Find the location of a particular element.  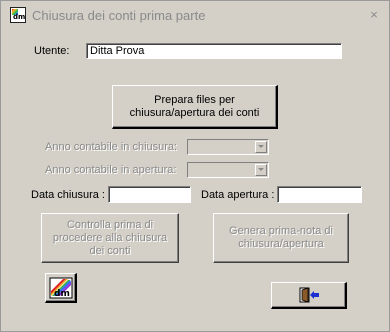

generate-entries-button: Genera prima-nota di chiusura/apertura is located at coordinates (281, 238).